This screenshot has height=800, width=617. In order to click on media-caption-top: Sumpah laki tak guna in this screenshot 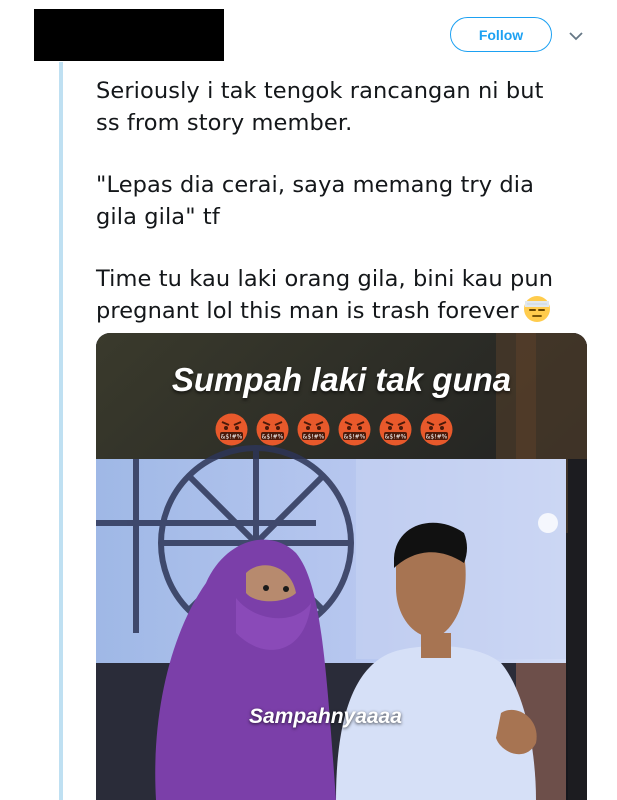, I will do `click(341, 379)`.